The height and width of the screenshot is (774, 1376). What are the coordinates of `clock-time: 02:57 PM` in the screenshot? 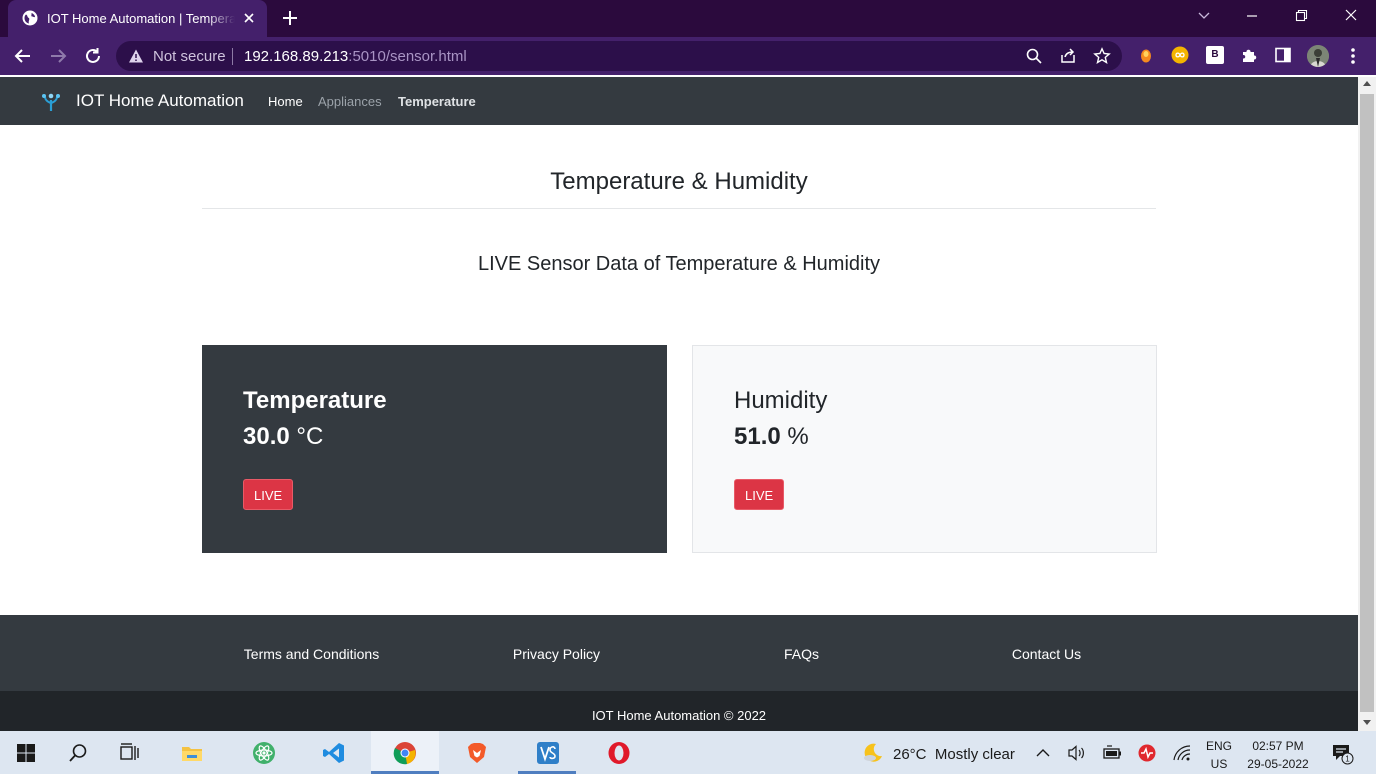 It's located at (1278, 746).